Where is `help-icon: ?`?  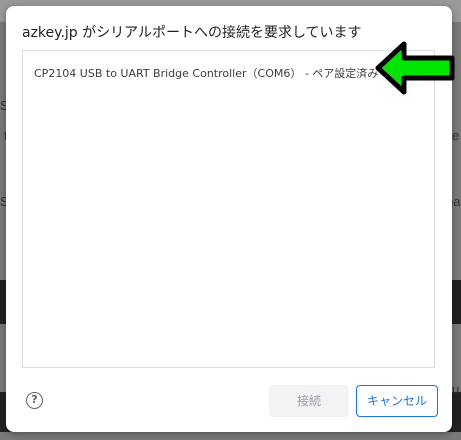 help-icon: ? is located at coordinates (34, 400).